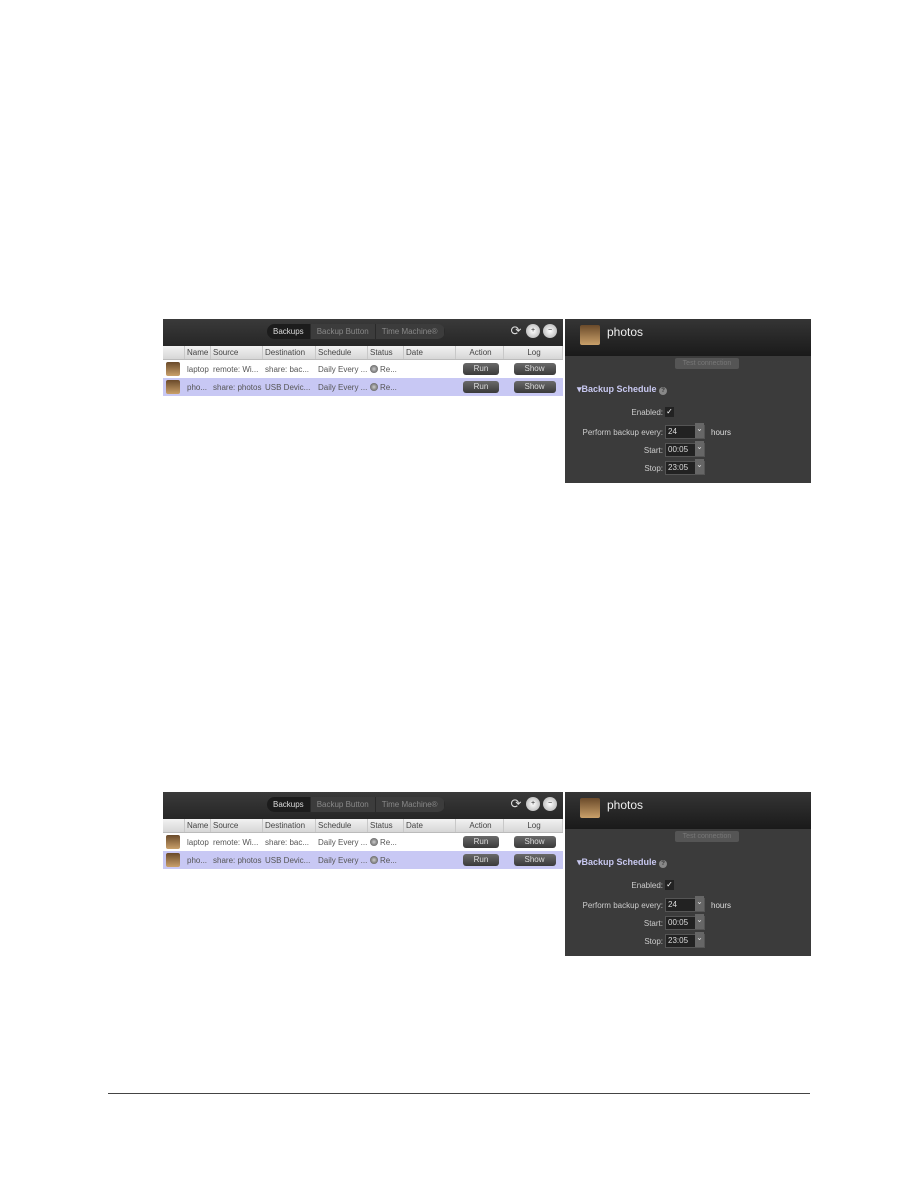 This screenshot has width=918, height=1188. Describe the element at coordinates (198, 369) in the screenshot. I see `cell-text: laptop` at that location.